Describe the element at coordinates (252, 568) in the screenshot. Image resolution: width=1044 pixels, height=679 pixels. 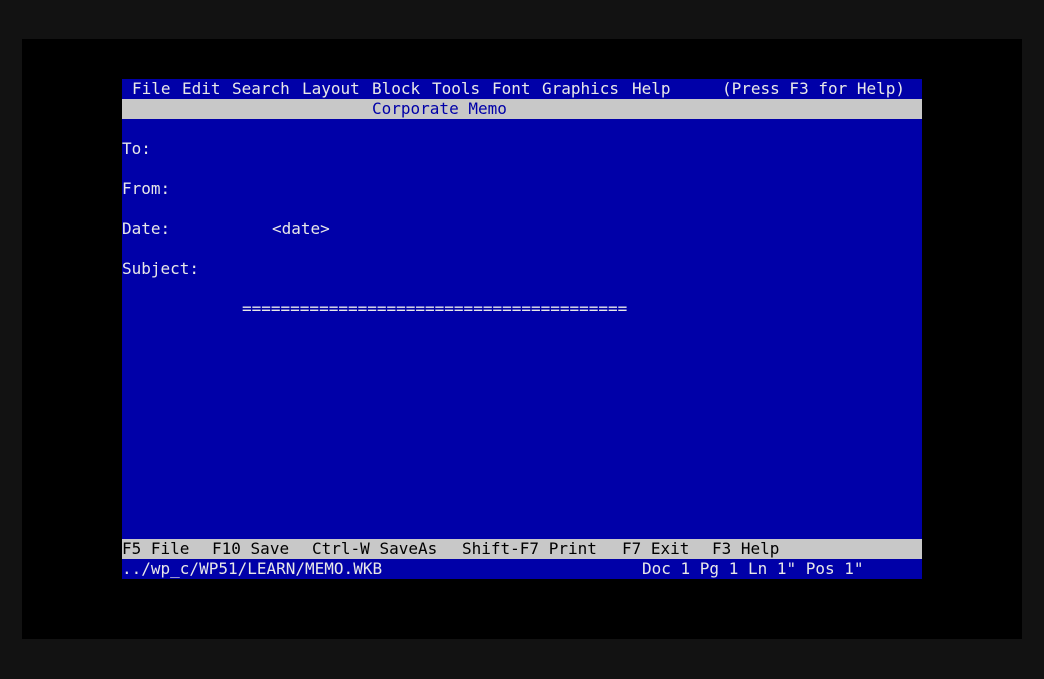
I see `file-path: ../wp_c/WP51/LEARN/MEMO.WKB` at that location.